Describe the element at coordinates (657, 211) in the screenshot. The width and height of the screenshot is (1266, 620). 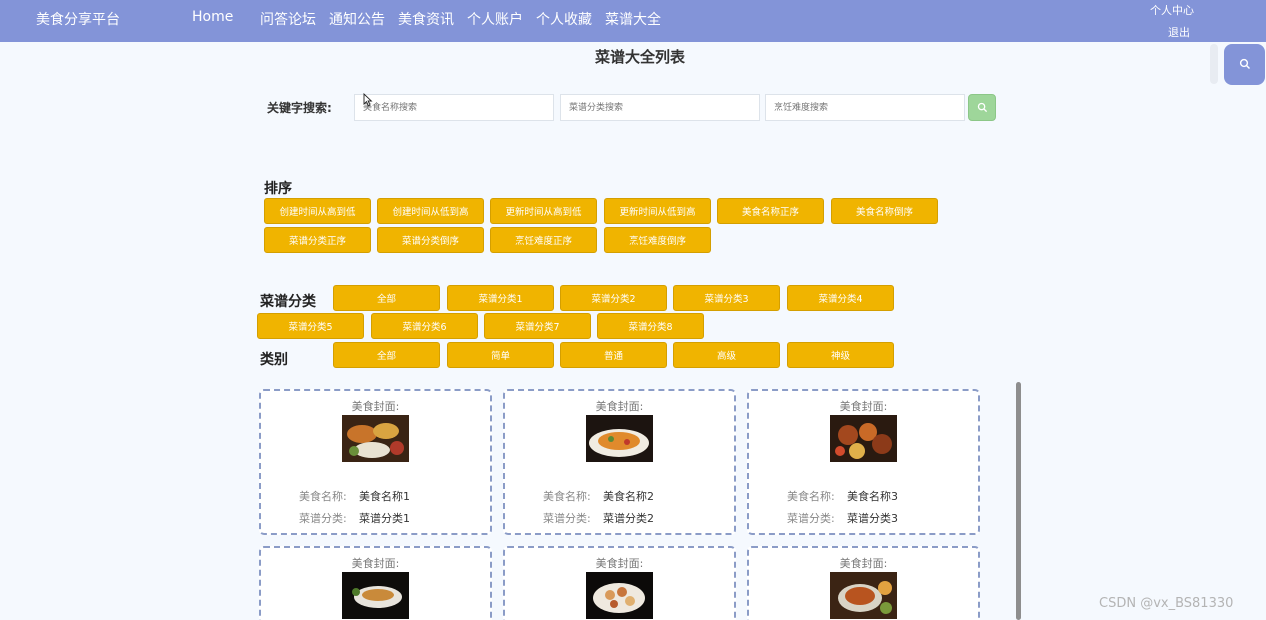
I see `sort-option-button: 更新时间从低到高` at that location.